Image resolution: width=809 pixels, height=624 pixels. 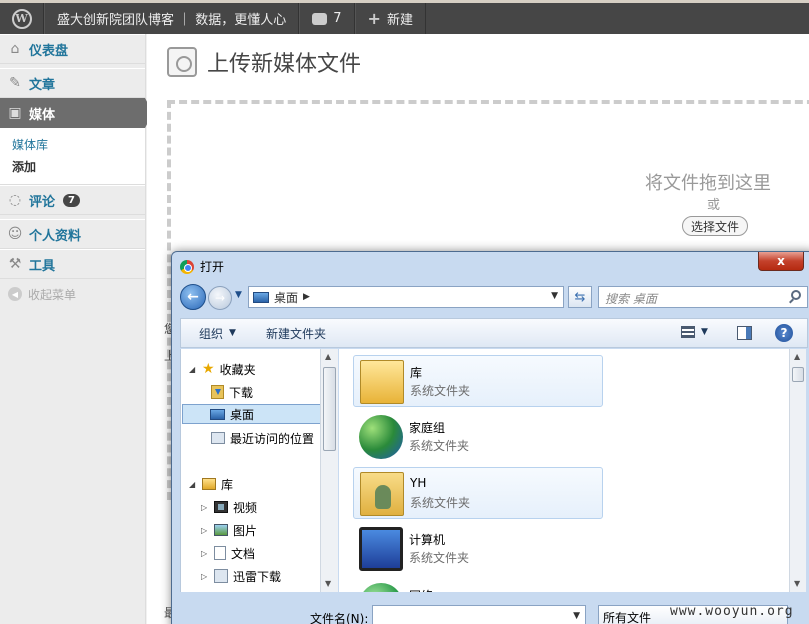 What do you see at coordinates (715, 226) in the screenshot?
I see `select-files-button: 选择文件` at bounding box center [715, 226].